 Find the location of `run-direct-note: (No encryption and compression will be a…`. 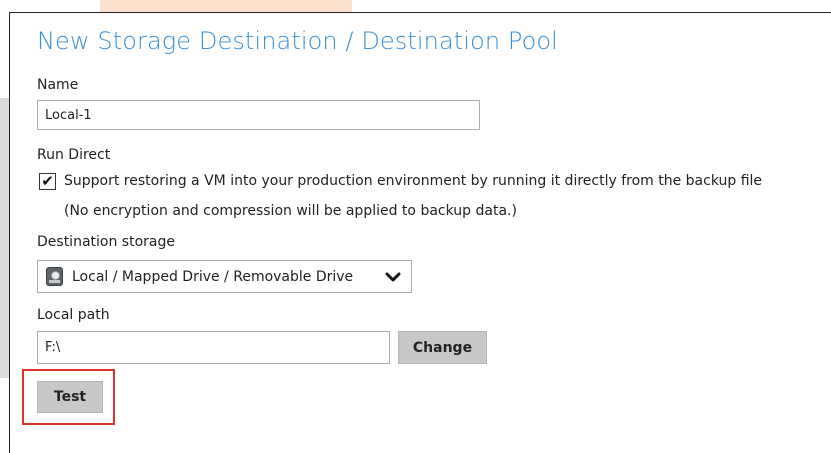

run-direct-note: (No encryption and compression will be a… is located at coordinates (290, 211).